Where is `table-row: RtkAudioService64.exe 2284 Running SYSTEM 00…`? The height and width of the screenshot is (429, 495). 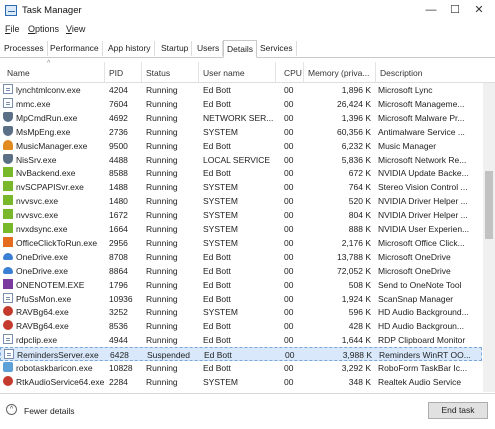 table-row: RtkAudioService64.exe 2284 Running SYSTEM 00… is located at coordinates (241, 382).